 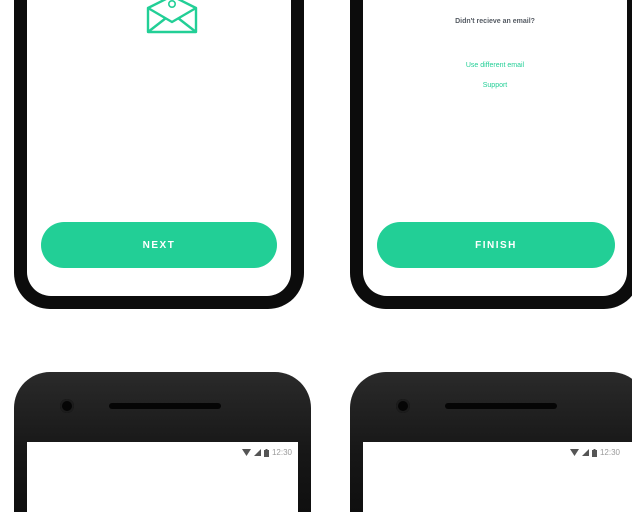 I want to click on no-email-helper-text: Didn't recieve an email?, so click(x=495, y=21).